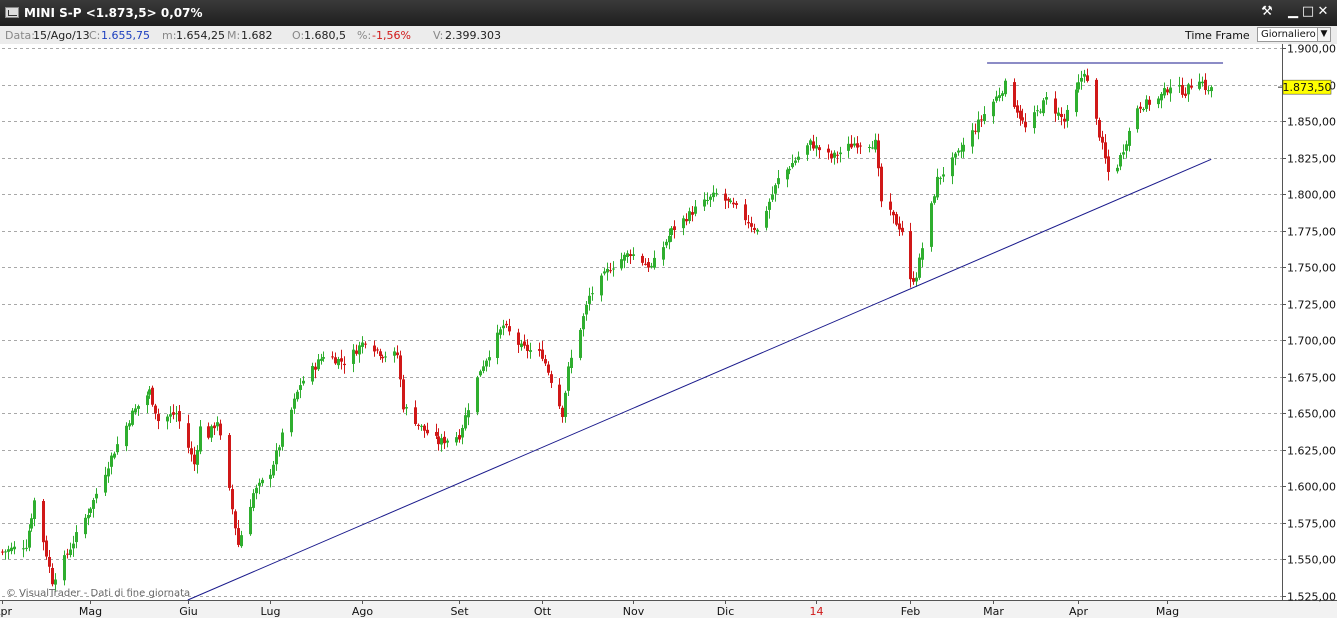  What do you see at coordinates (113, 13) in the screenshot?
I see `window-title: MINI S-P <1.873,5> 0,07%` at bounding box center [113, 13].